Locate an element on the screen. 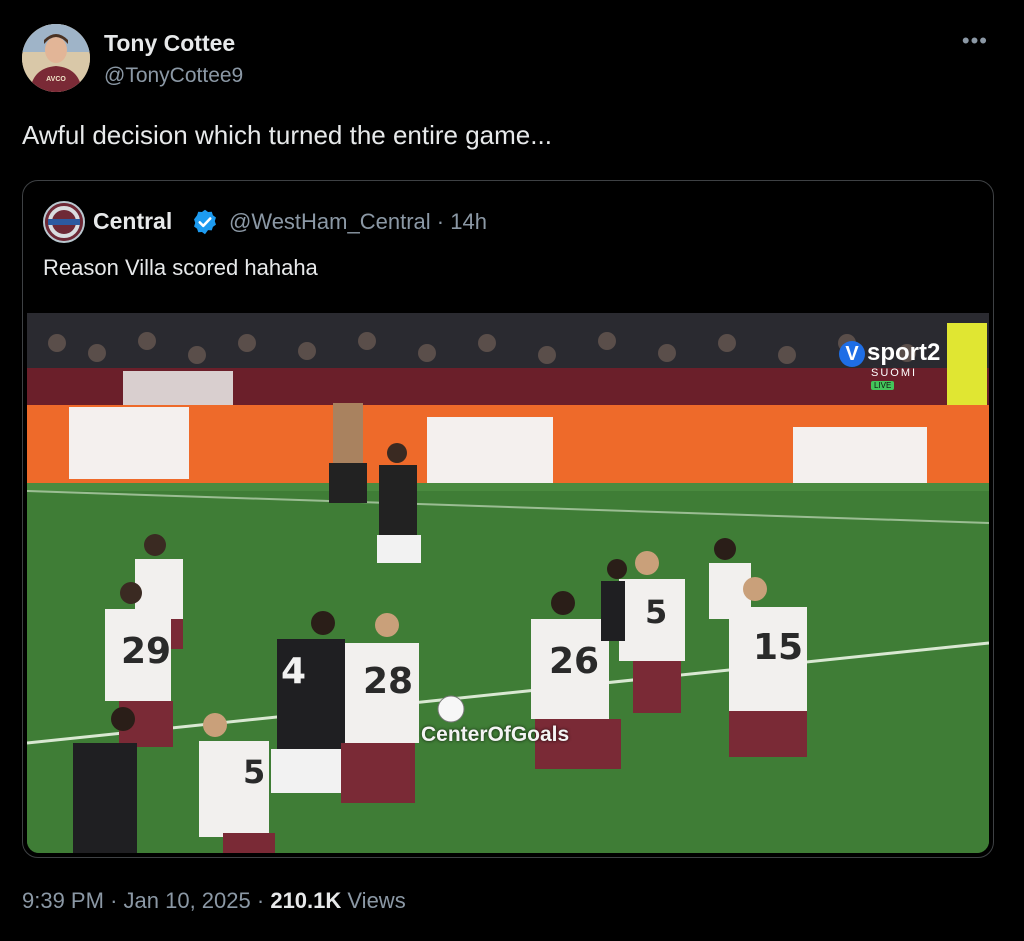  player-avatar-icon: AVCO is located at coordinates (56, 58).